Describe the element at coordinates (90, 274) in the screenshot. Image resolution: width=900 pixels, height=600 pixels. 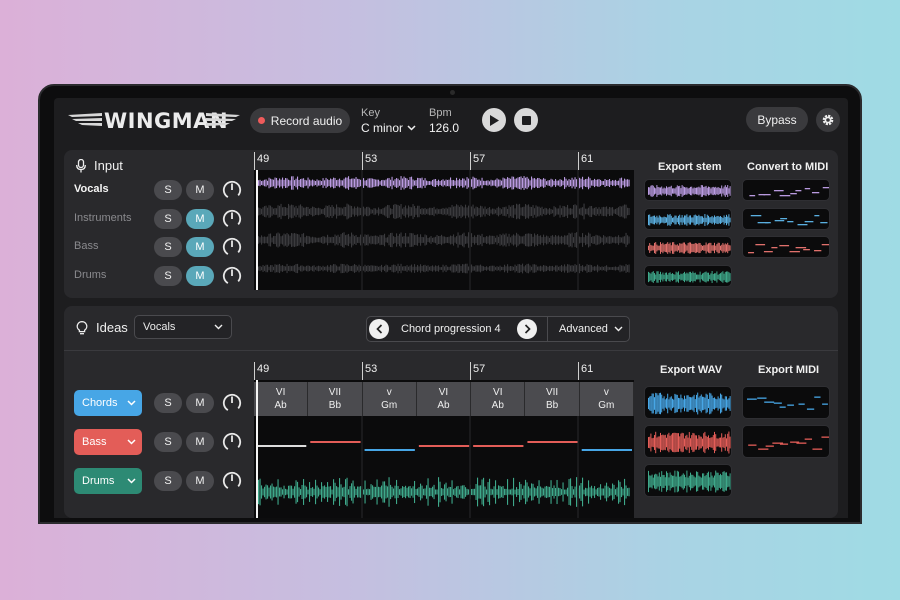
I see `input-track-name: Drums` at that location.